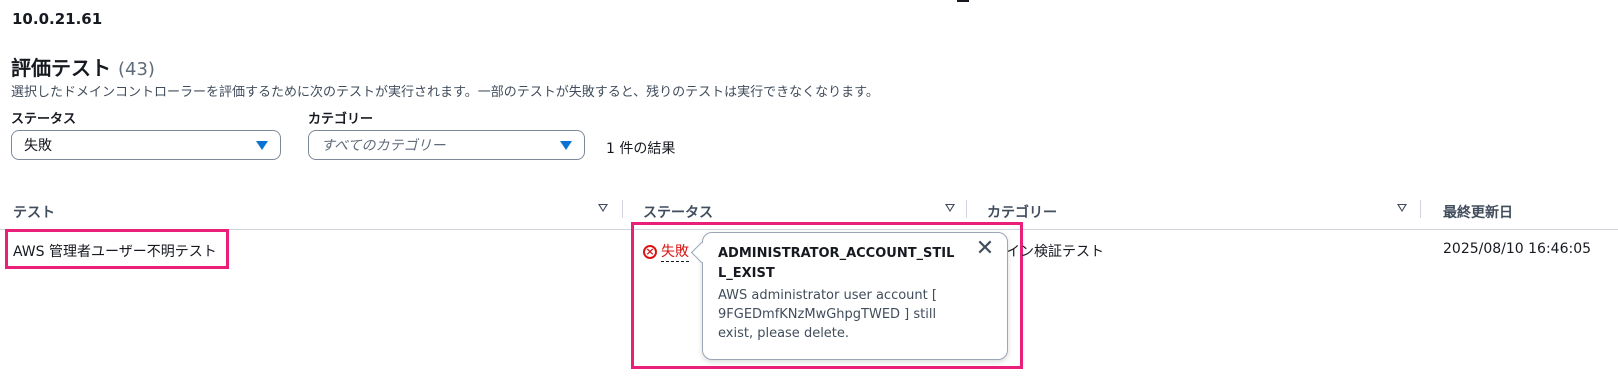 This screenshot has width=1618, height=385. Describe the element at coordinates (985, 248) in the screenshot. I see `close-icon: ✕` at that location.